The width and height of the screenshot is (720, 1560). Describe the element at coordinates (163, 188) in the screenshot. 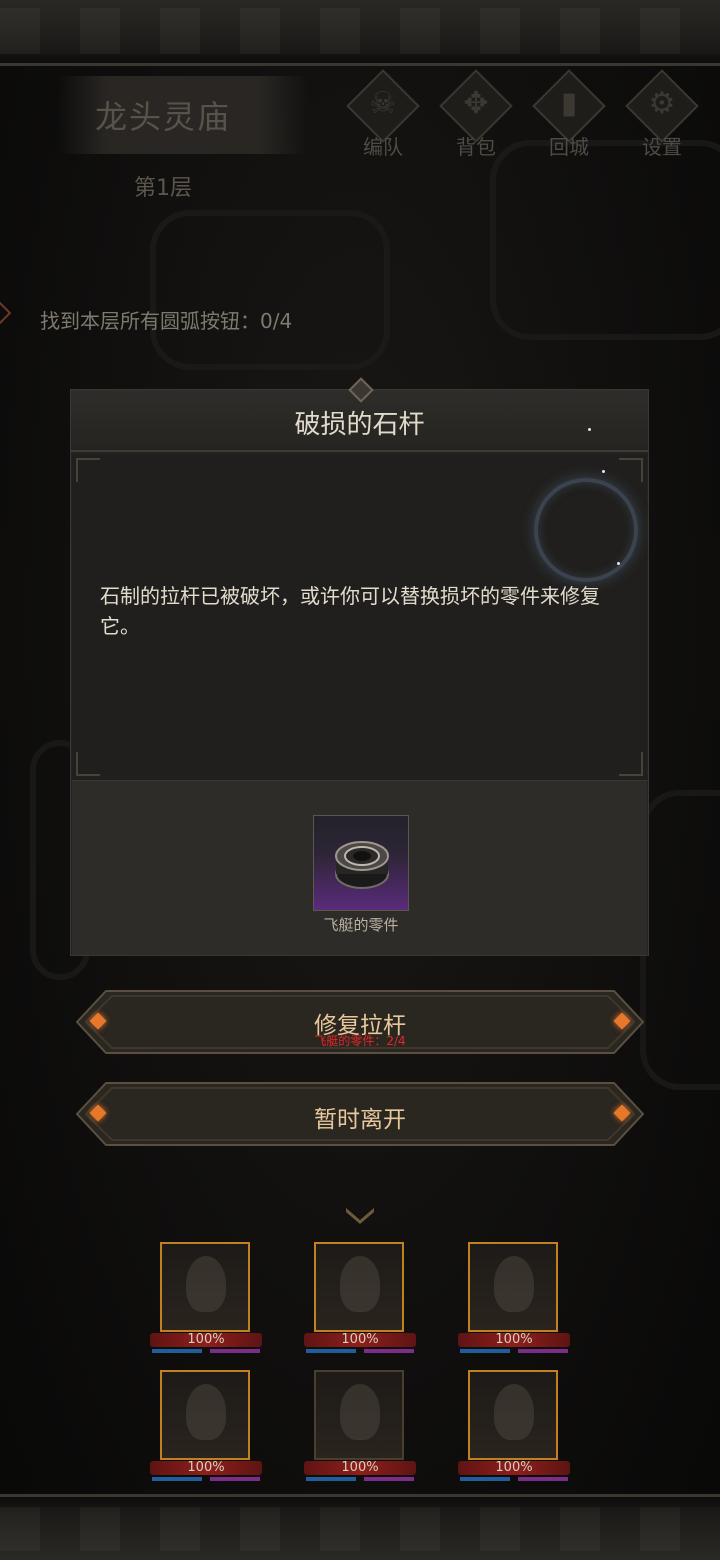

I see `floor-label: 第1层` at that location.